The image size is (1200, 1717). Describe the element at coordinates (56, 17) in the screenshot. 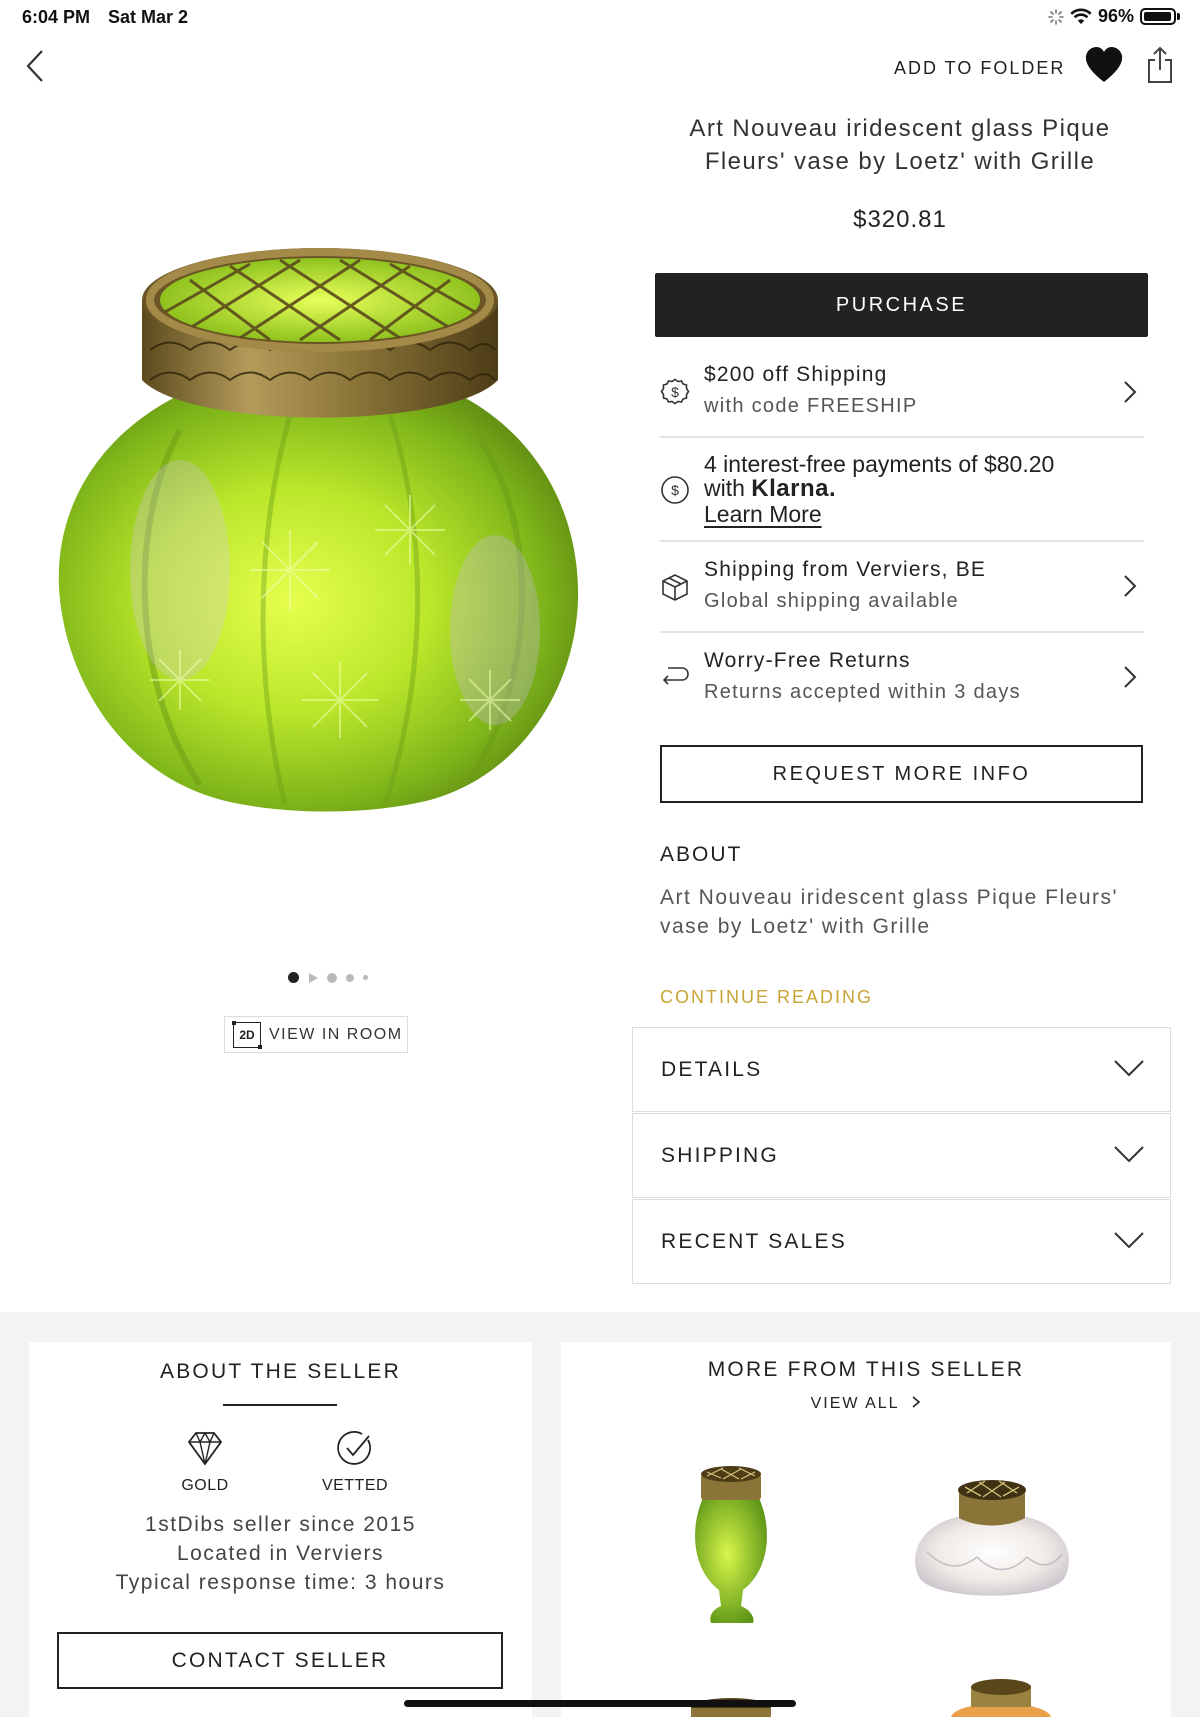

I see `status-time: 6:04 PM` at that location.